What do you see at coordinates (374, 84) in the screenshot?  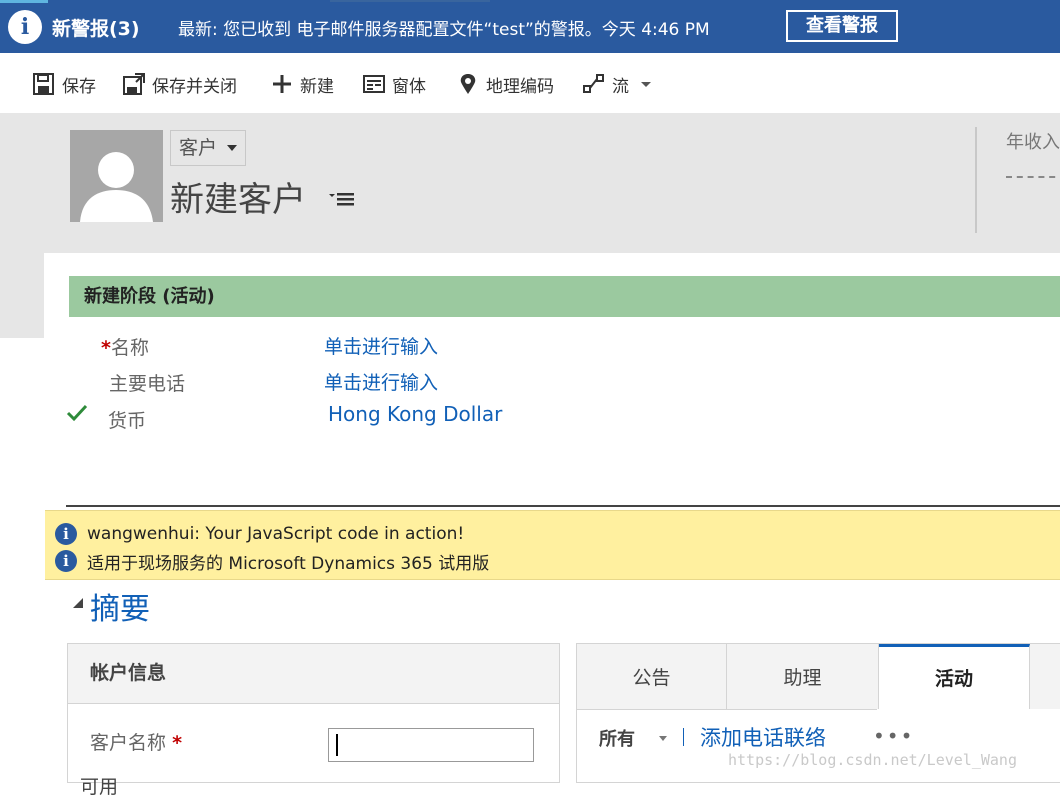 I see `form-icon` at bounding box center [374, 84].